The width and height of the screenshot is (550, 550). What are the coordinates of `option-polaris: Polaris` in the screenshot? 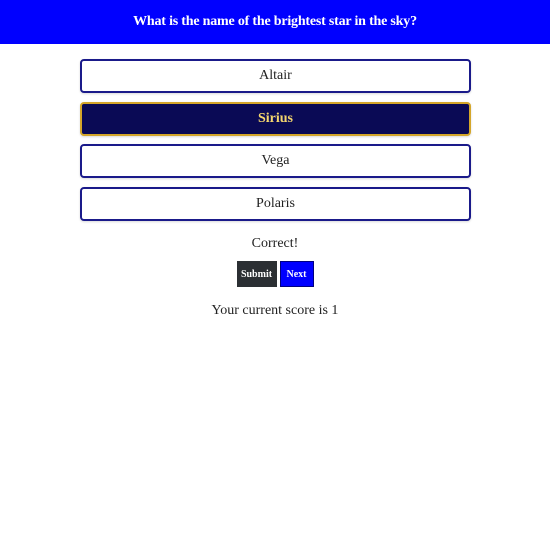 It's located at (275, 203).